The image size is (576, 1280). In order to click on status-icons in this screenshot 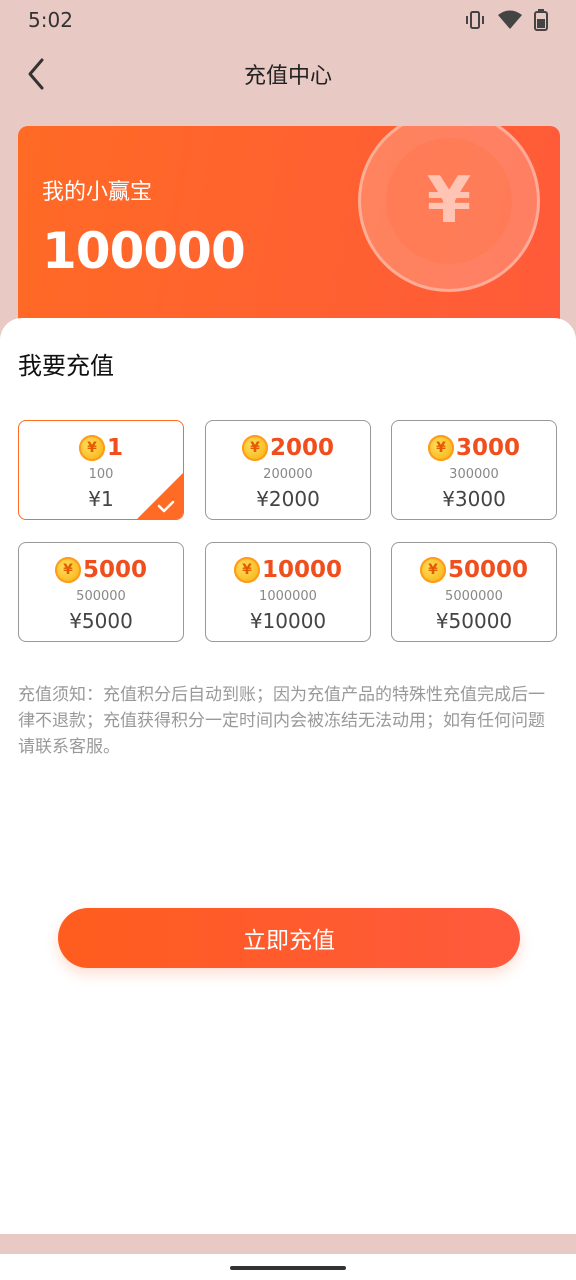, I will do `click(506, 20)`.